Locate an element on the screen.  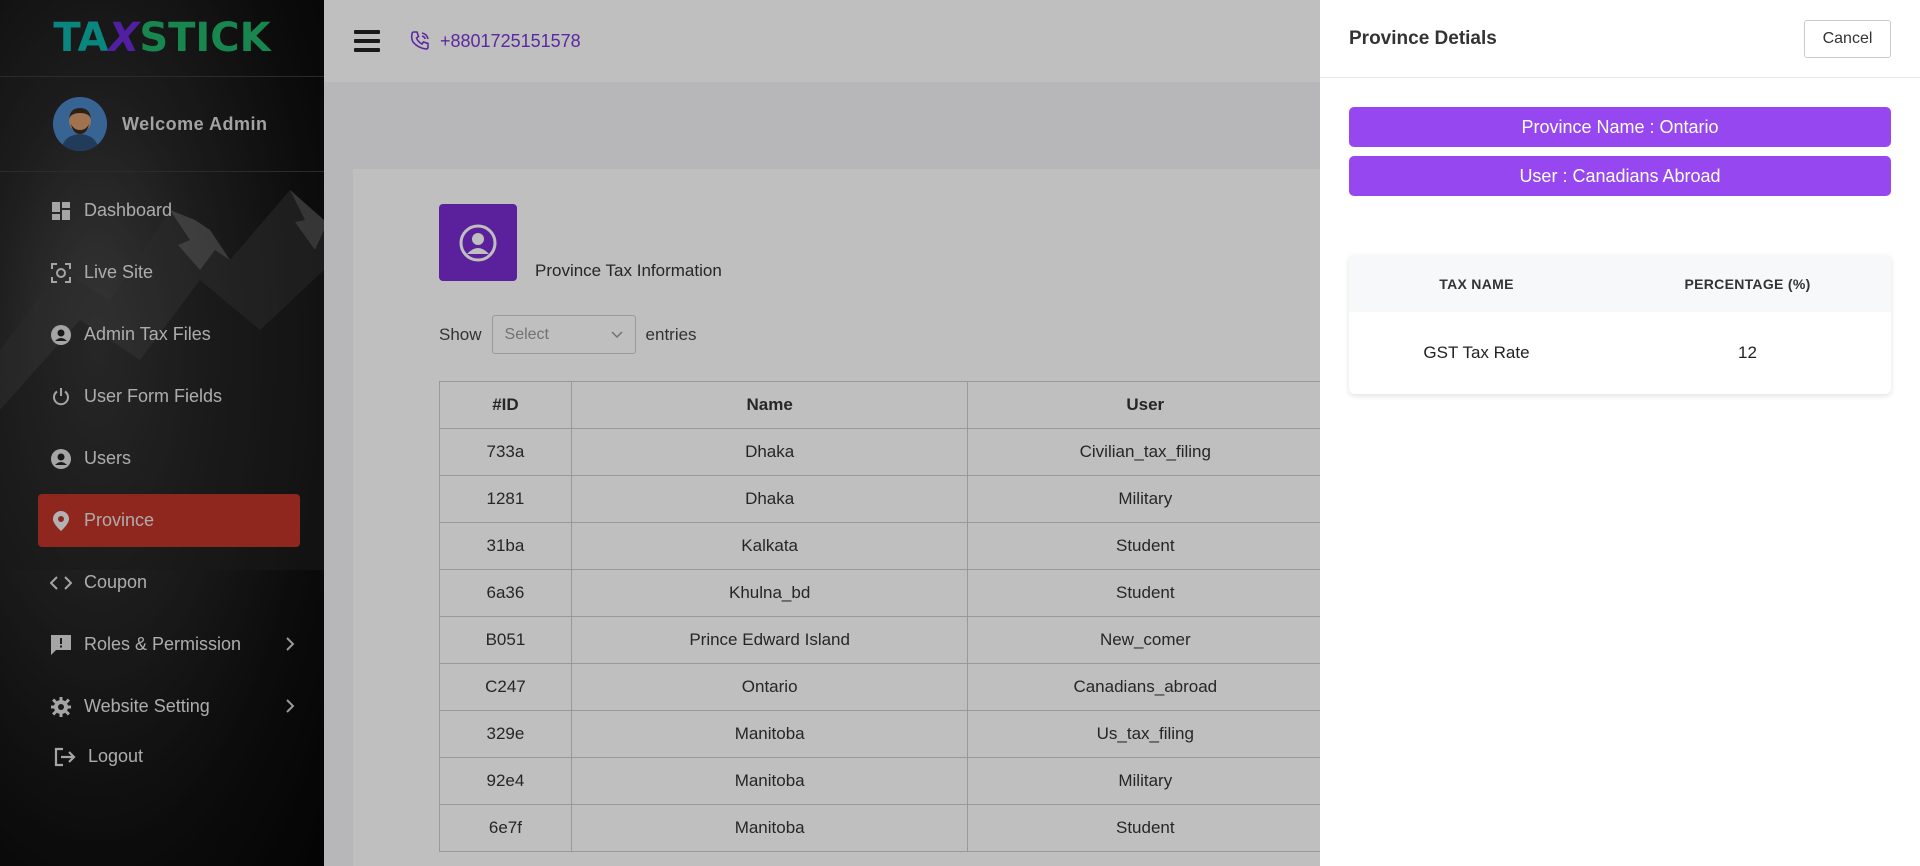
province-name-badge: Province Name : Ontario is located at coordinates (1620, 127).